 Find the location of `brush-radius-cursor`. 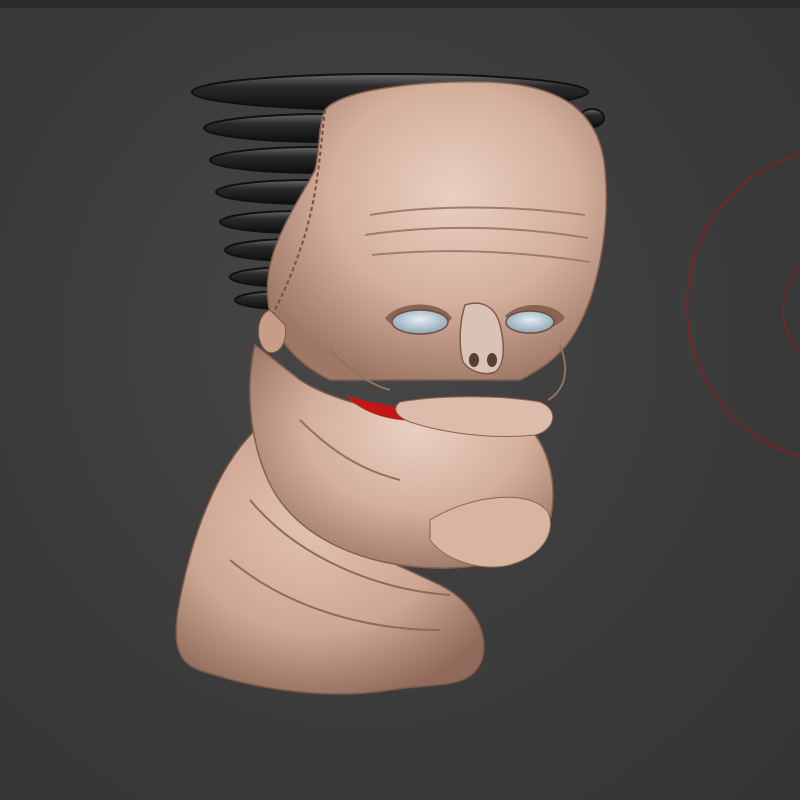

brush-radius-cursor is located at coordinates (743, 305).